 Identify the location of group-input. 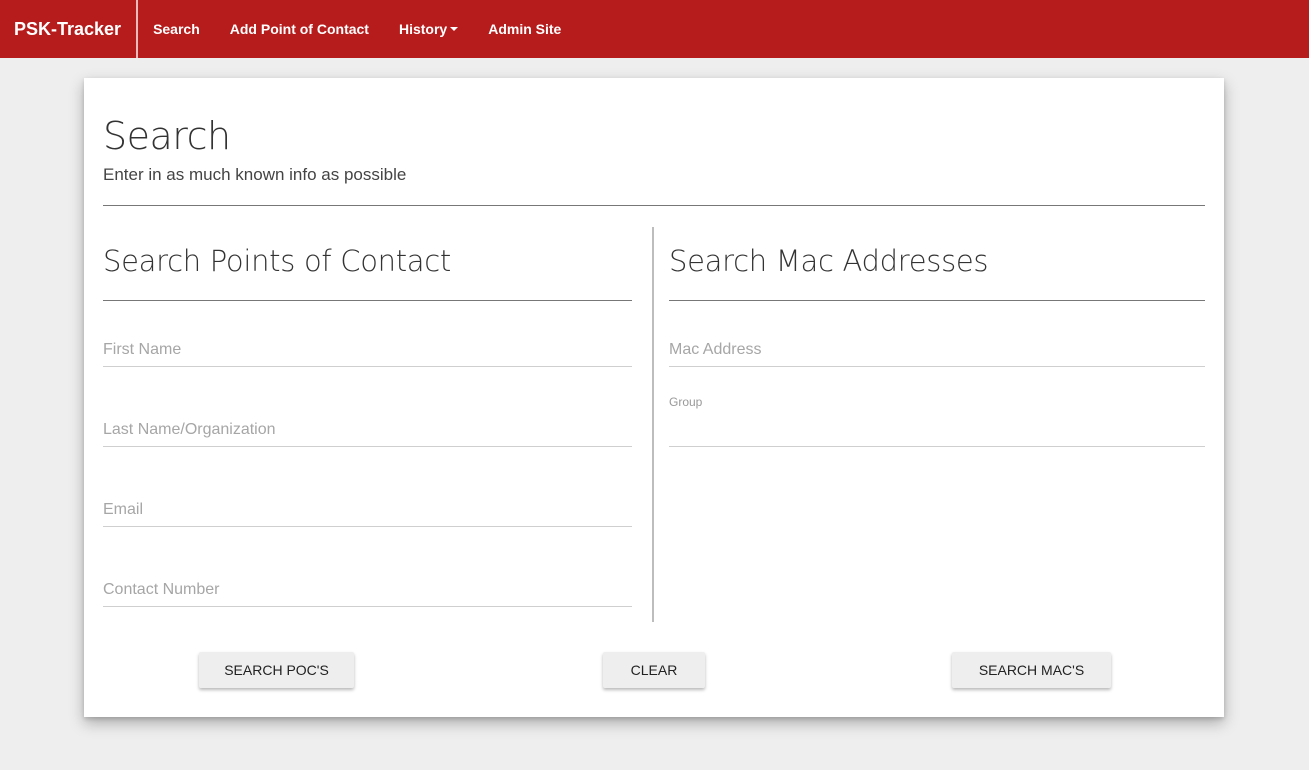
(937, 430).